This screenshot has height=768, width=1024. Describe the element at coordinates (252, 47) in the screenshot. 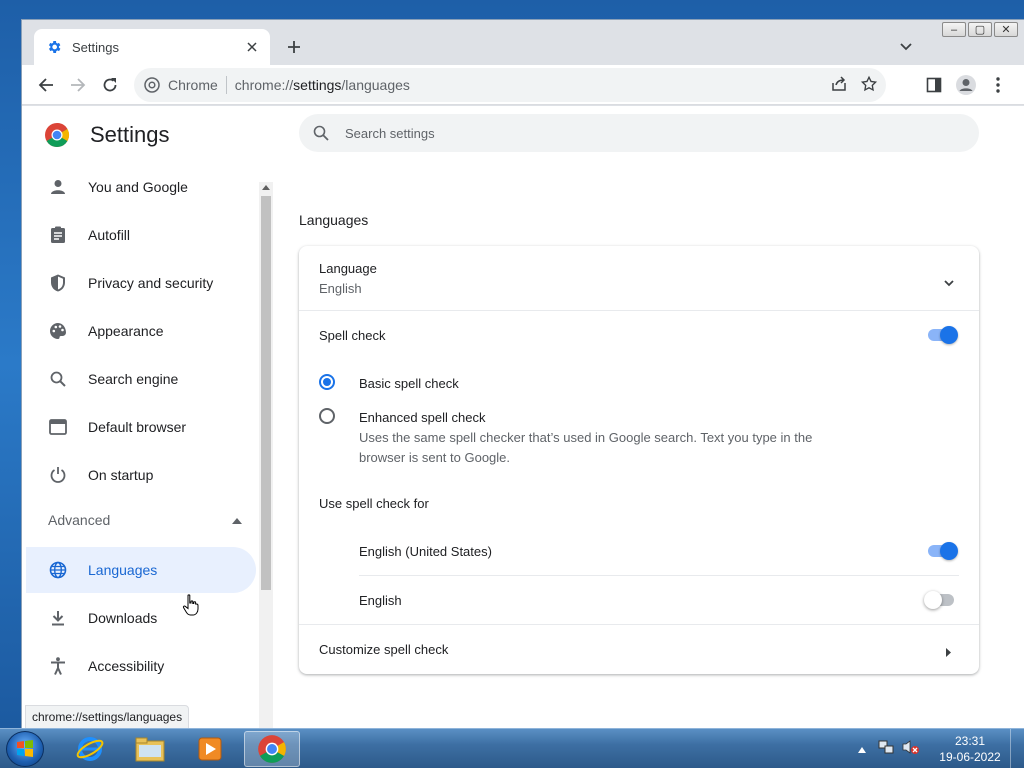

I see `close-tab-icon` at that location.